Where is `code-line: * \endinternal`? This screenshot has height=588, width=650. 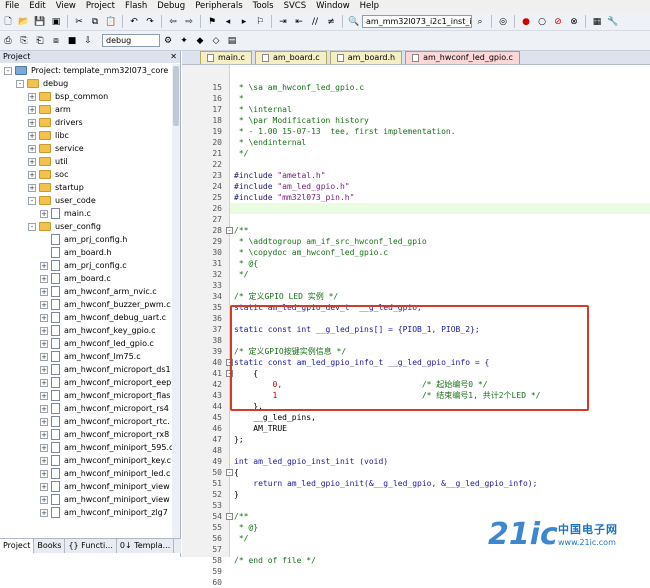 code-line: * \endinternal is located at coordinates (270, 142).